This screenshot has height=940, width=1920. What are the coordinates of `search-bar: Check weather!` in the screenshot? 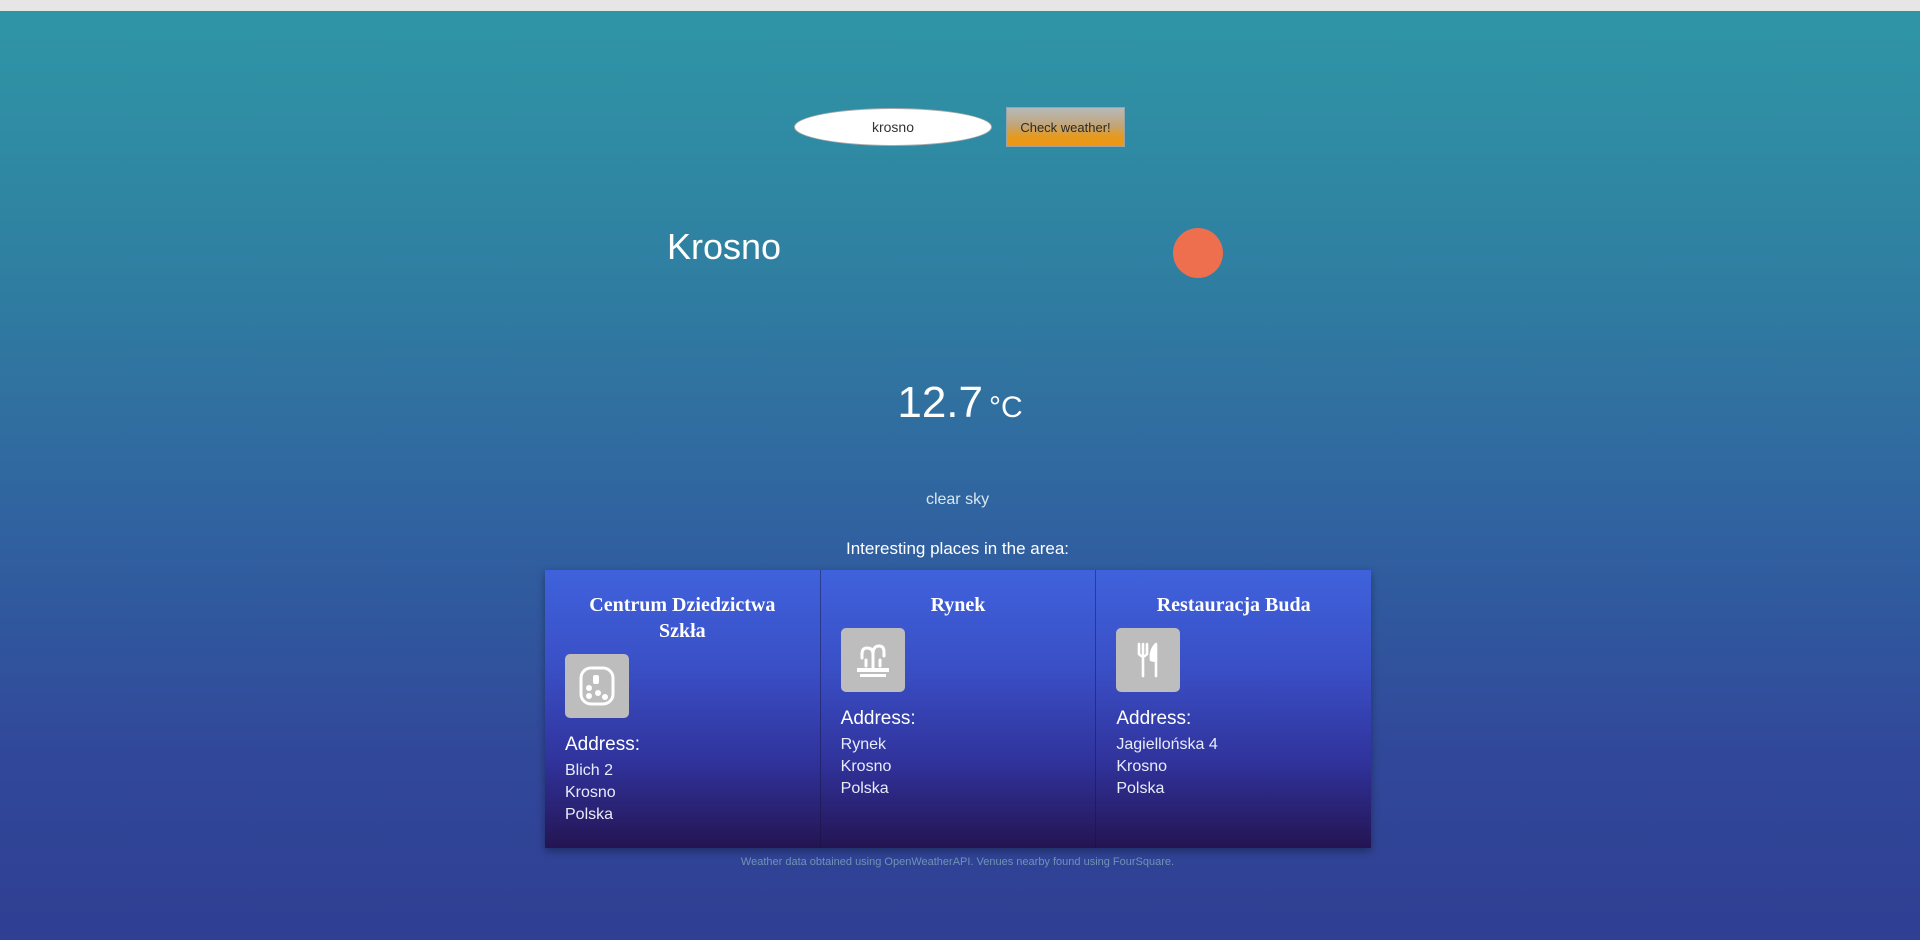 It's located at (960, 127).